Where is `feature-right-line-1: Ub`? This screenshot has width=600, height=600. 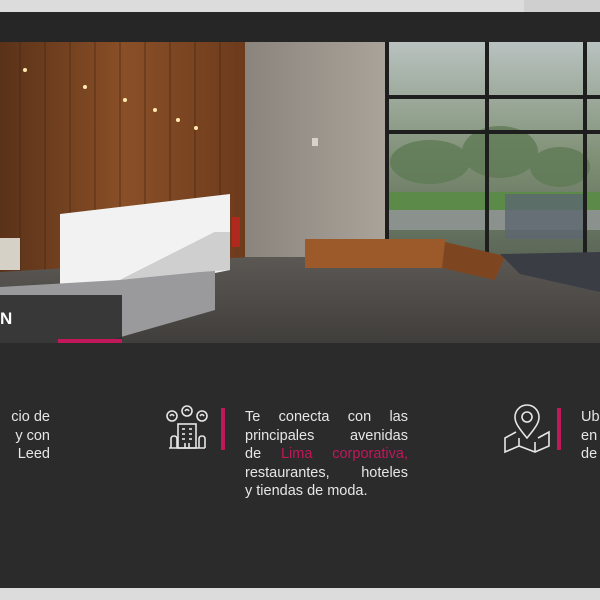 feature-right-line-1: Ub is located at coordinates (590, 417).